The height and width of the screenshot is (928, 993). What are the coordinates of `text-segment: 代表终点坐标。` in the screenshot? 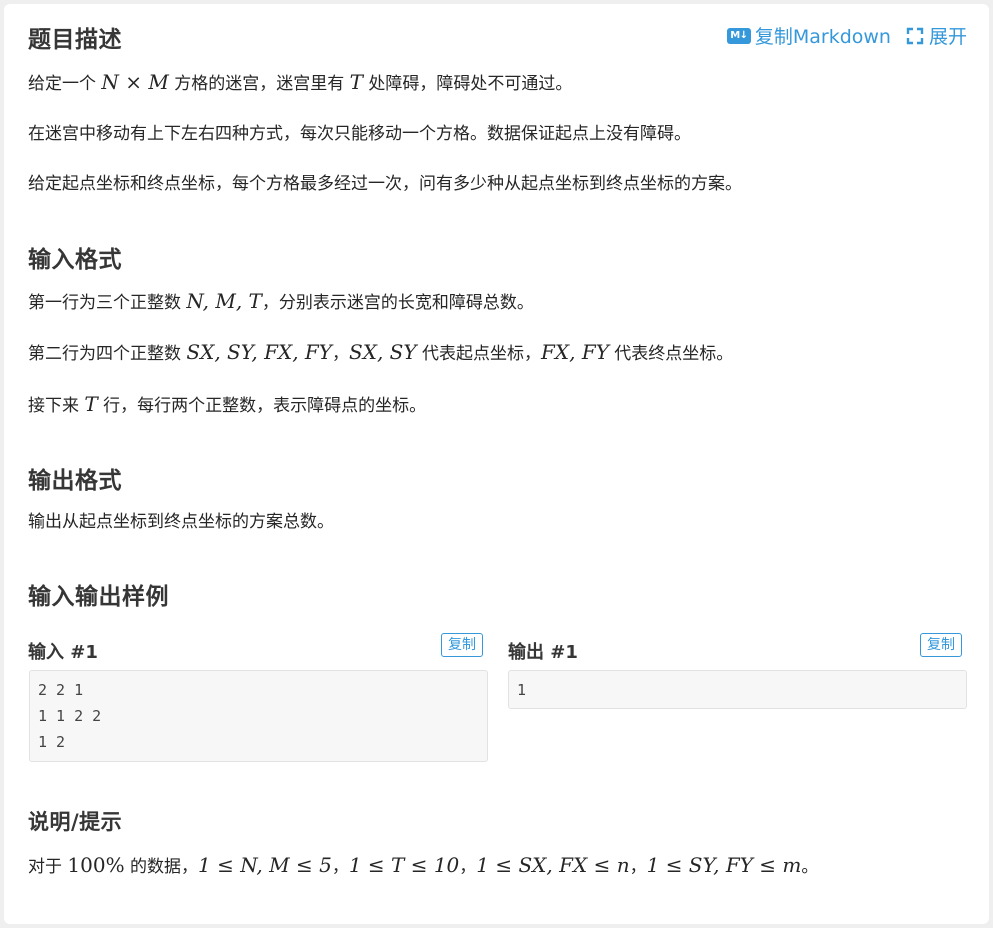 It's located at (671, 354).